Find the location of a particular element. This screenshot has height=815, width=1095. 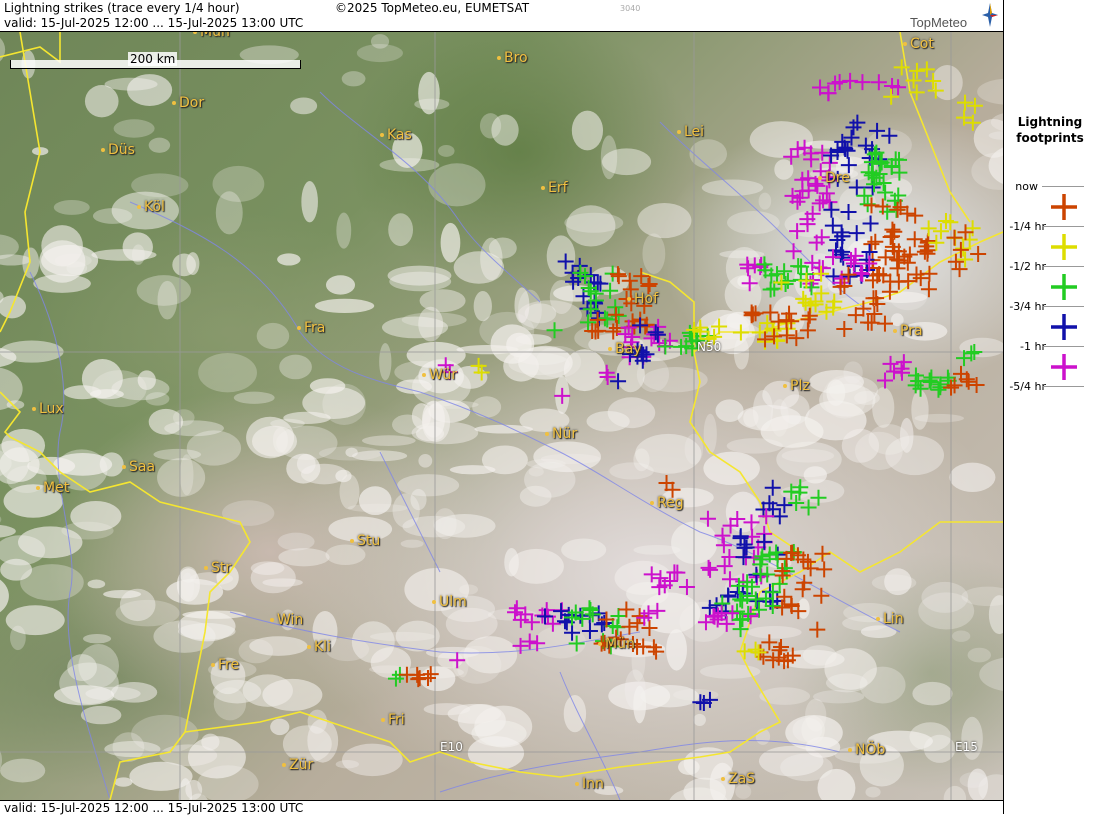

city-name: Ulm is located at coordinates (453, 602).